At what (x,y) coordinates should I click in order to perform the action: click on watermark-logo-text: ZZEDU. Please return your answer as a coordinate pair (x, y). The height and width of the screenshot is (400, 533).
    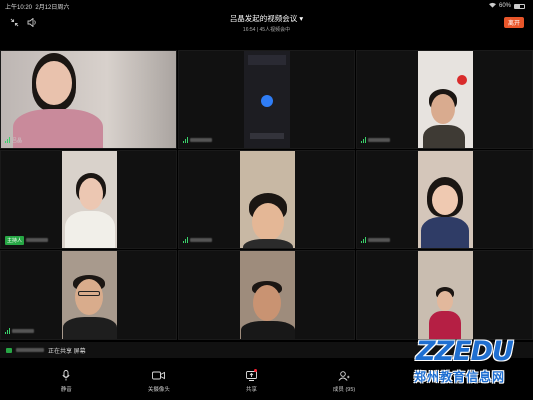
    Looking at the image, I should click on (465, 351).